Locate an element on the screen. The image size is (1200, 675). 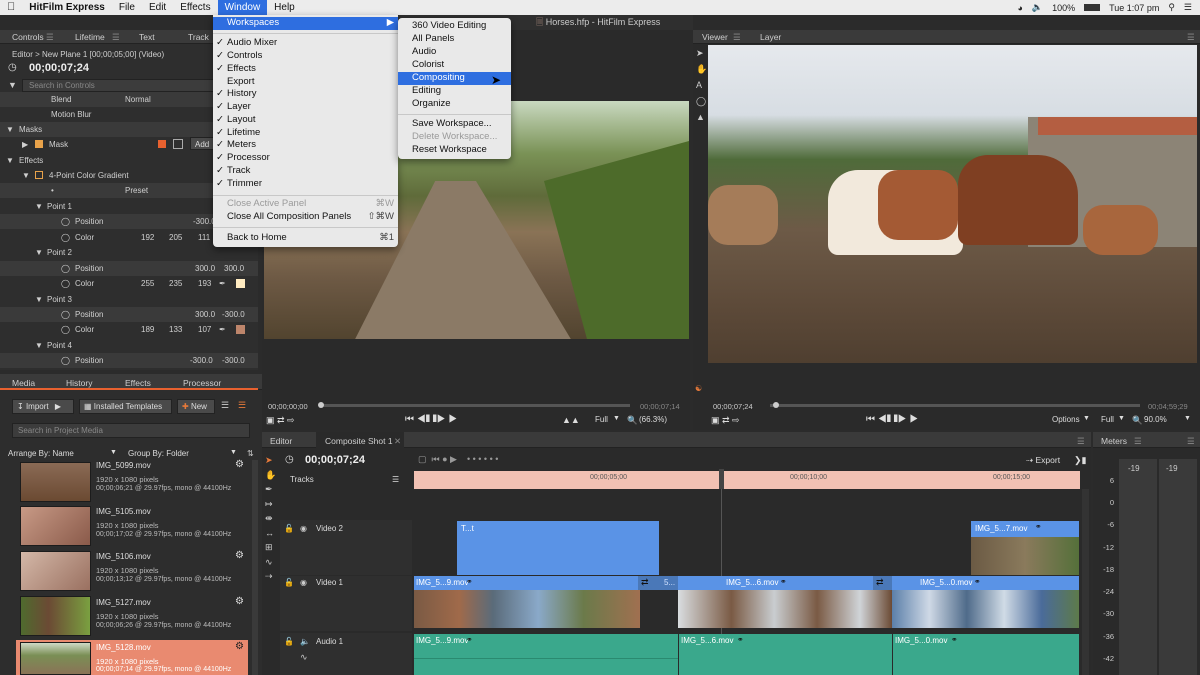
tab-viewer: Viewer is located at coordinates (715, 37).